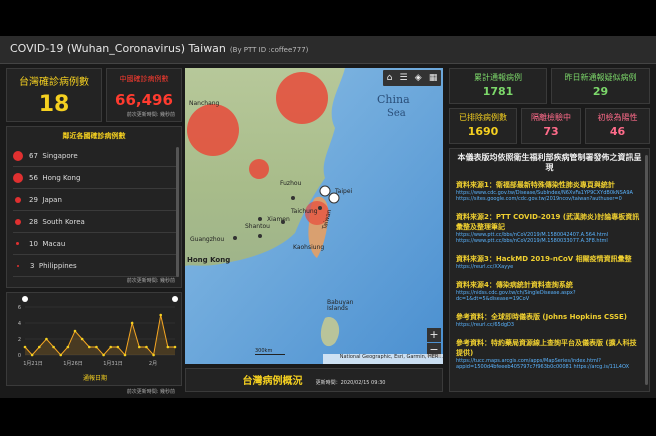 Image resolution: width=656 pixels, height=436 pixels. I want to click on x-tick-label: 1月21日, so click(33, 364).